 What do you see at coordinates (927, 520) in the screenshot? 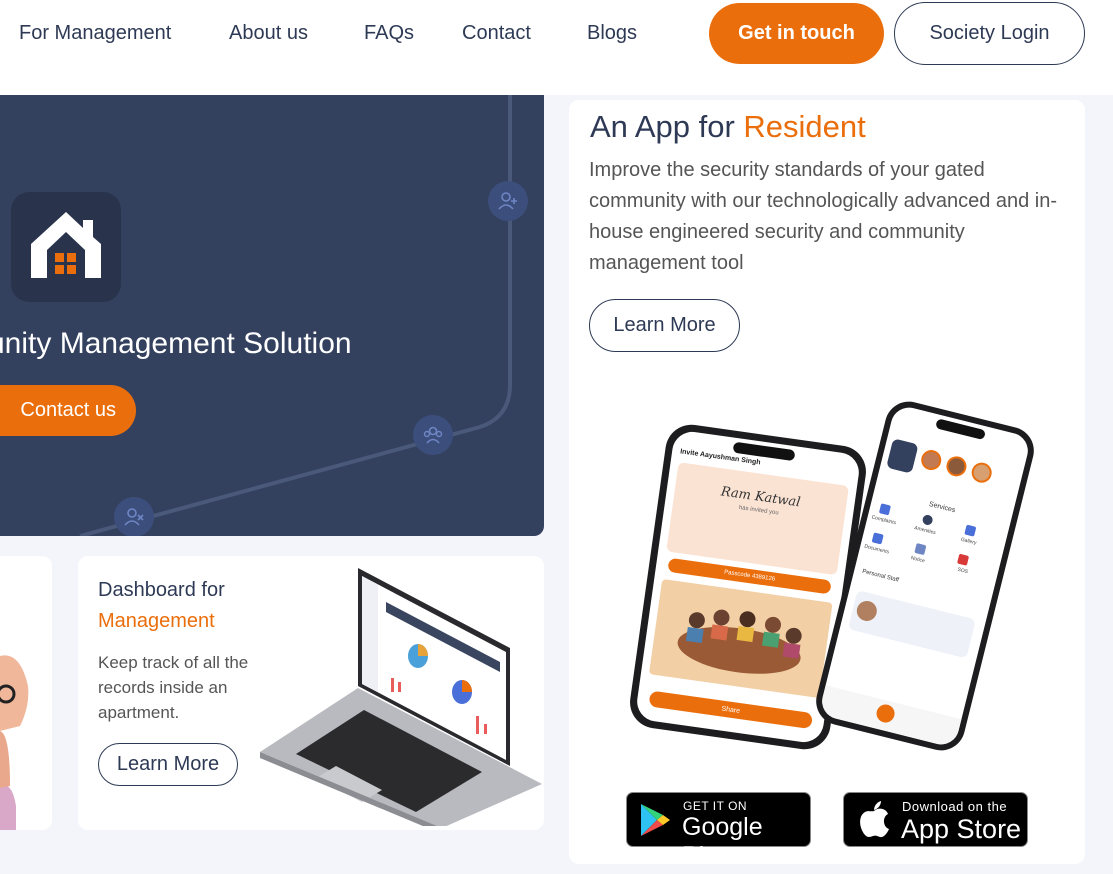
I see `amenities-icon` at bounding box center [927, 520].